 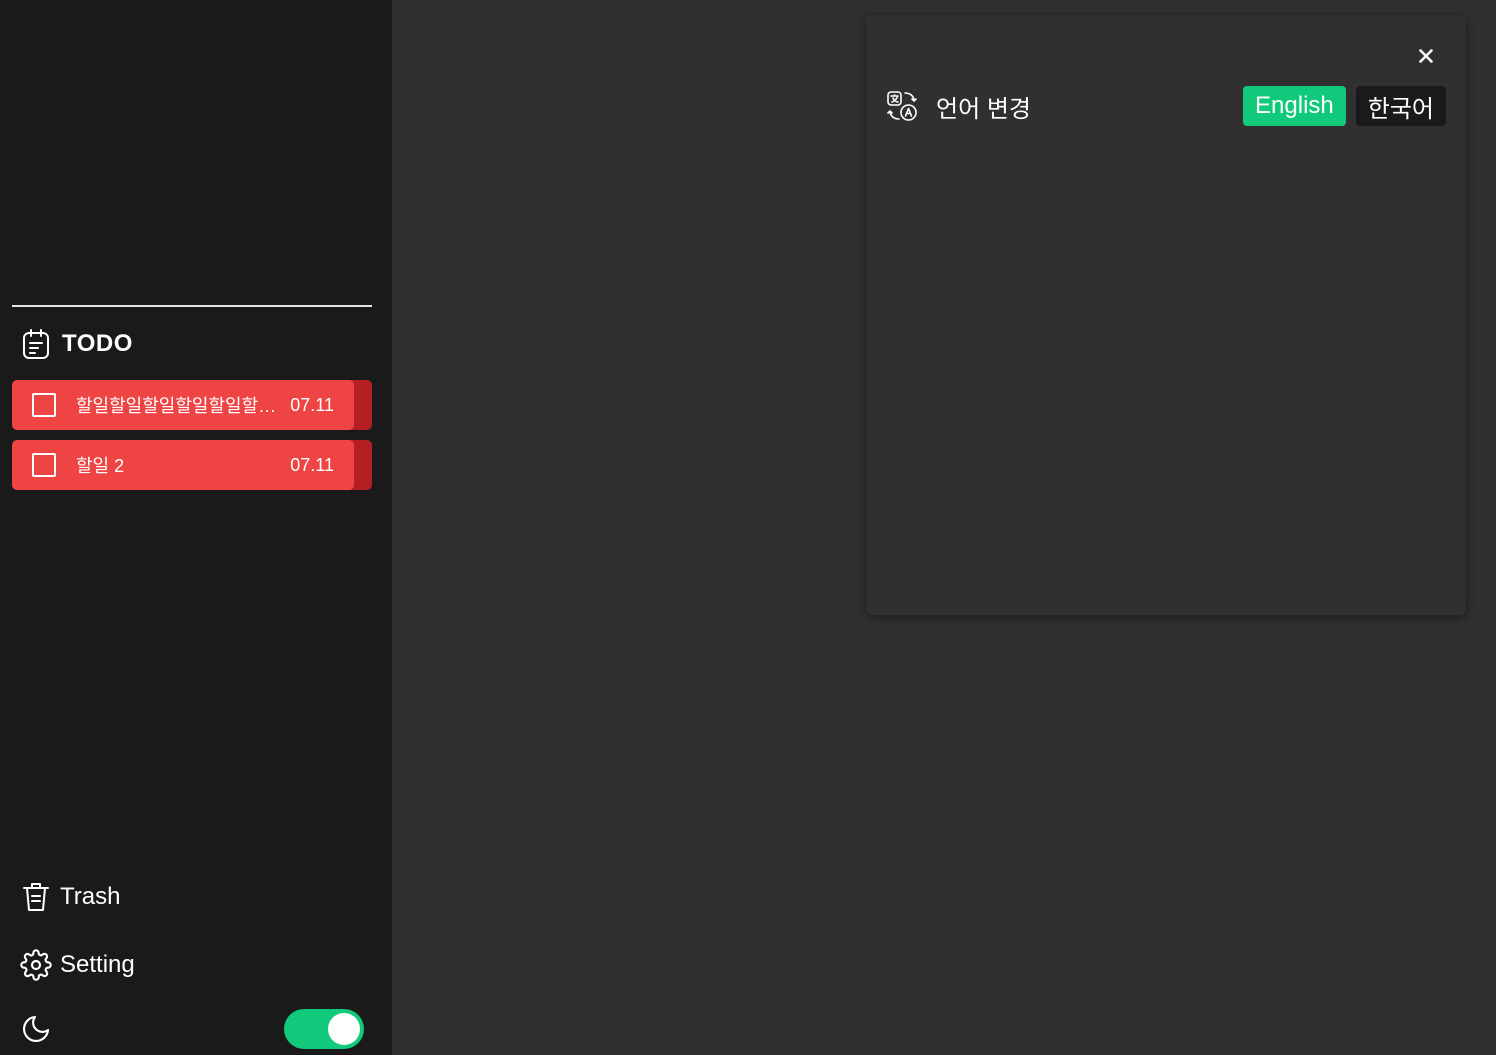 I want to click on todo-section-title: TODO, so click(x=97, y=343).